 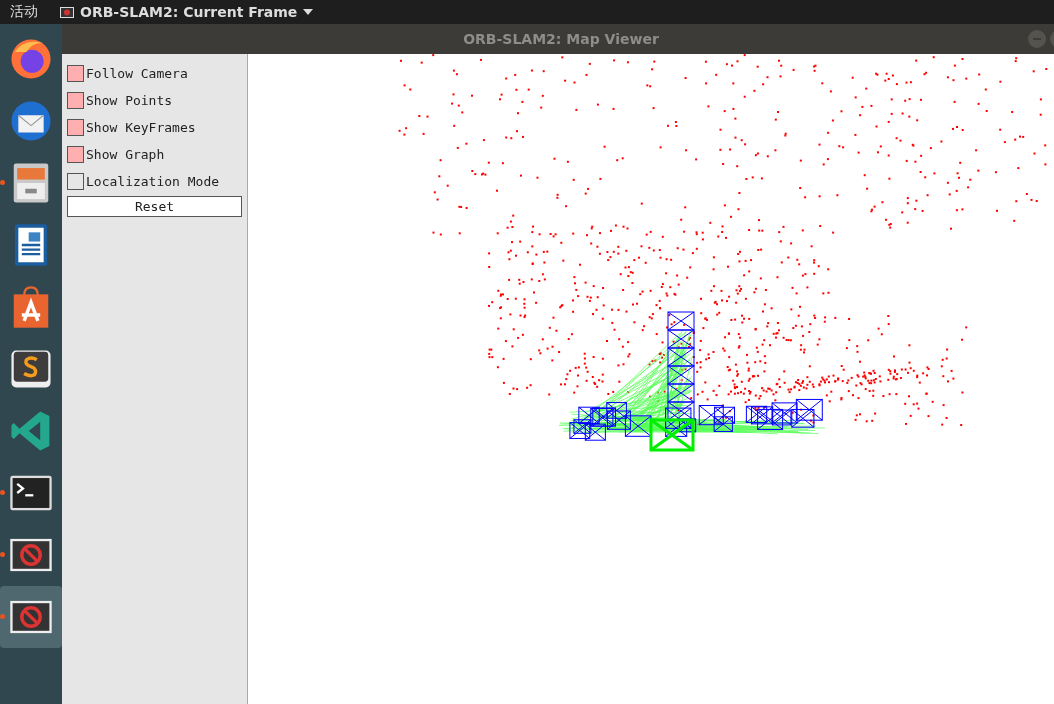 I want to click on option-label: Follow Camera, so click(x=137, y=73).